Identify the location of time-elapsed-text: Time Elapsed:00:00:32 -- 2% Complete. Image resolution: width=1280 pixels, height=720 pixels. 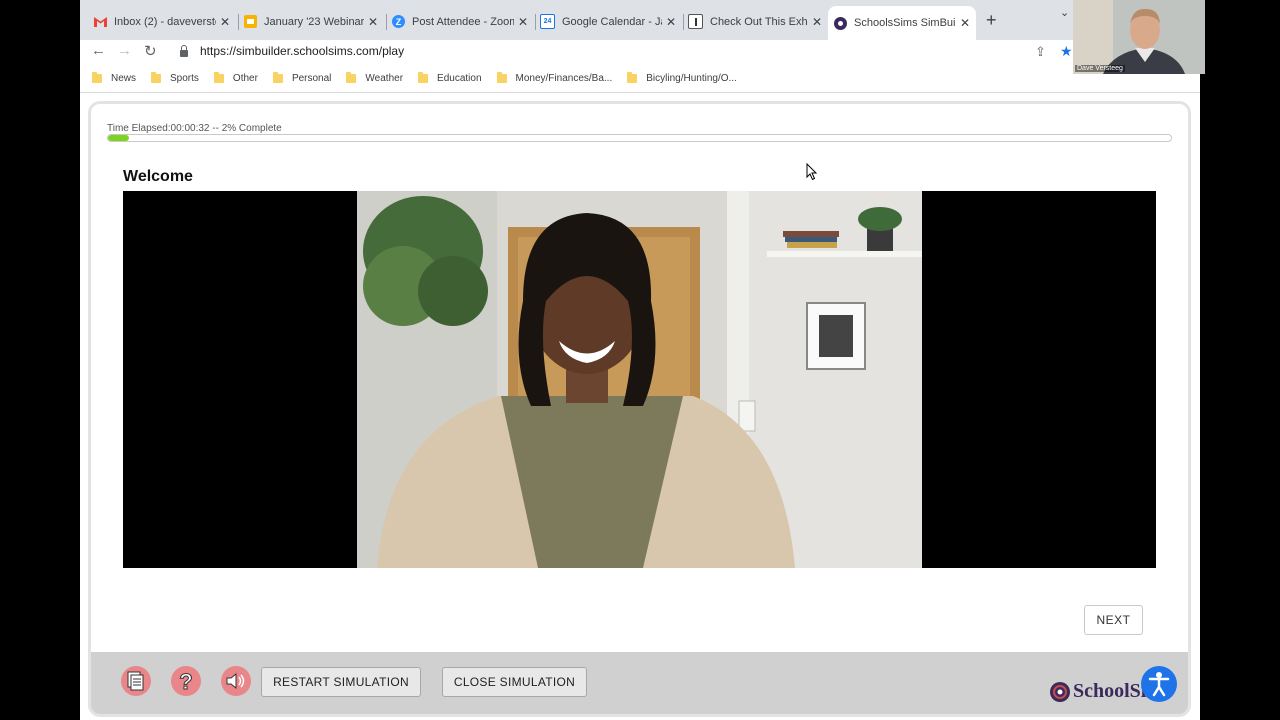
(194, 128).